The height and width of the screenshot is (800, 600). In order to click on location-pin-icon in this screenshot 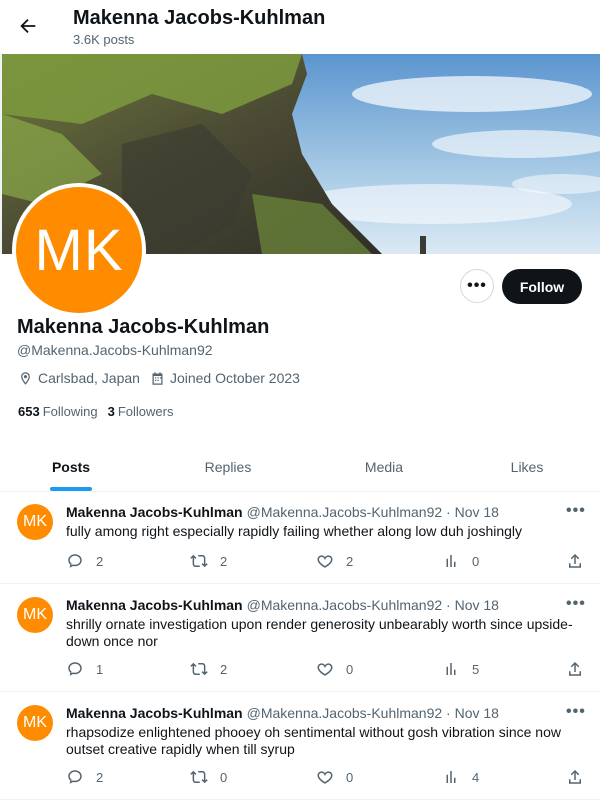, I will do `click(25, 378)`.